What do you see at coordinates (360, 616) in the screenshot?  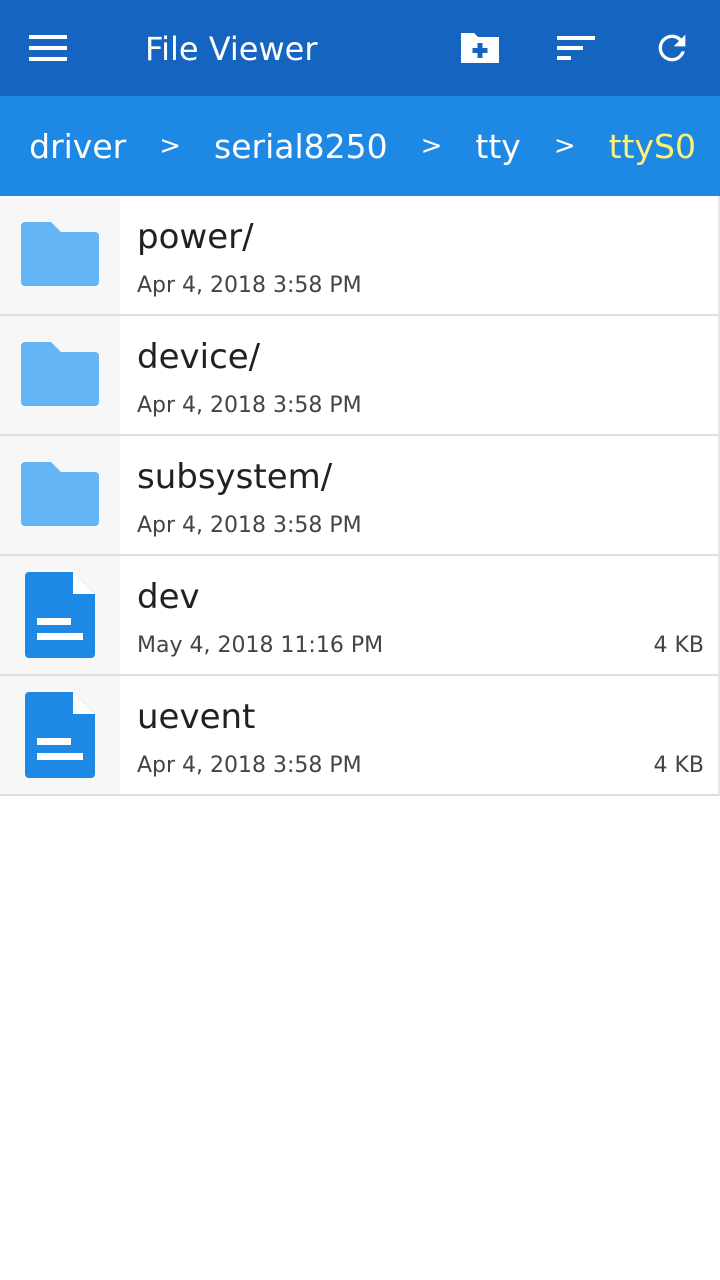 I see `file-list-item-dev: dev May 4, 2018 11:16 PM 4 KB` at bounding box center [360, 616].